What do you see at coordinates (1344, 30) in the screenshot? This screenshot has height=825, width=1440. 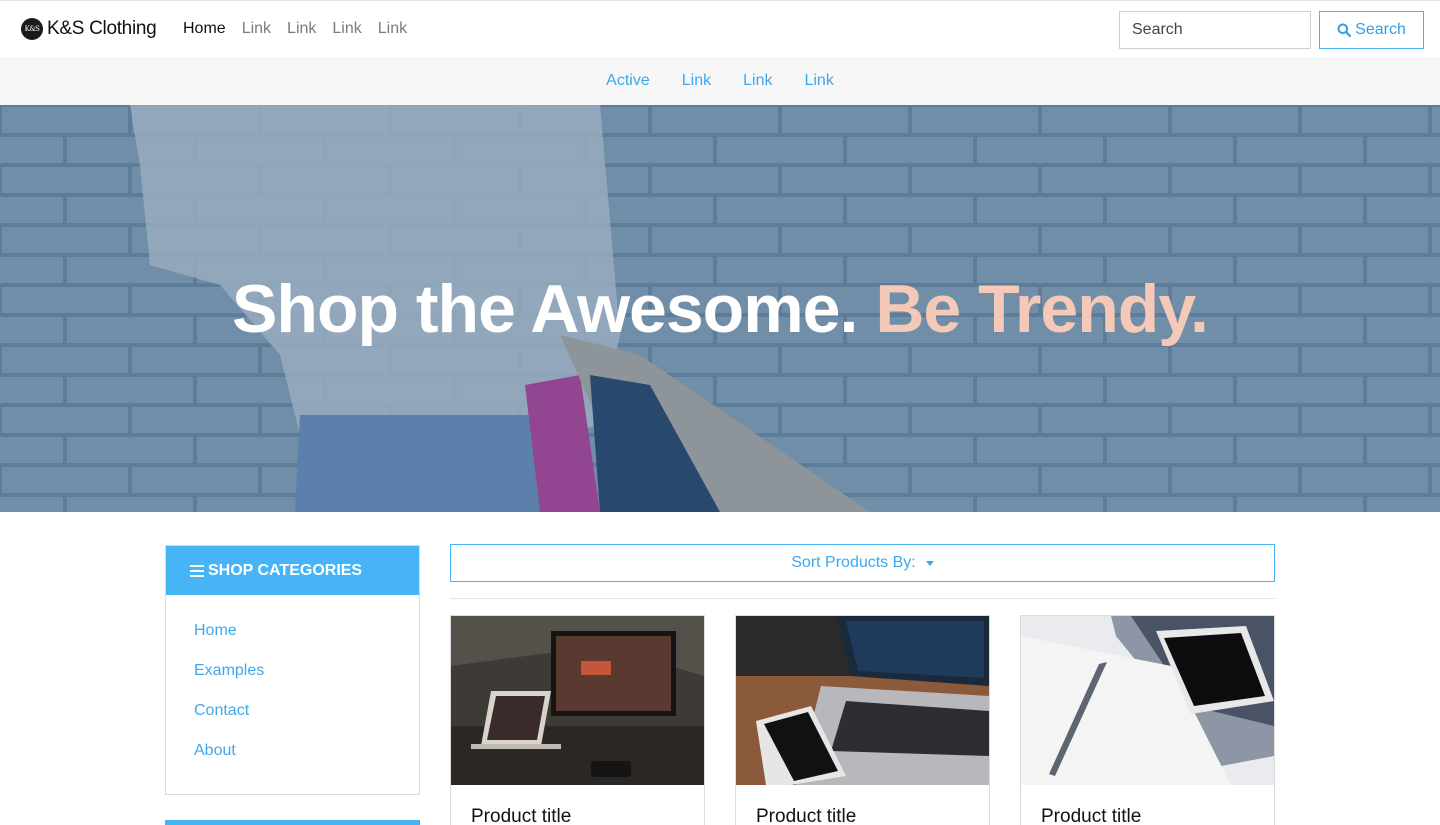 I see `search-icon` at bounding box center [1344, 30].